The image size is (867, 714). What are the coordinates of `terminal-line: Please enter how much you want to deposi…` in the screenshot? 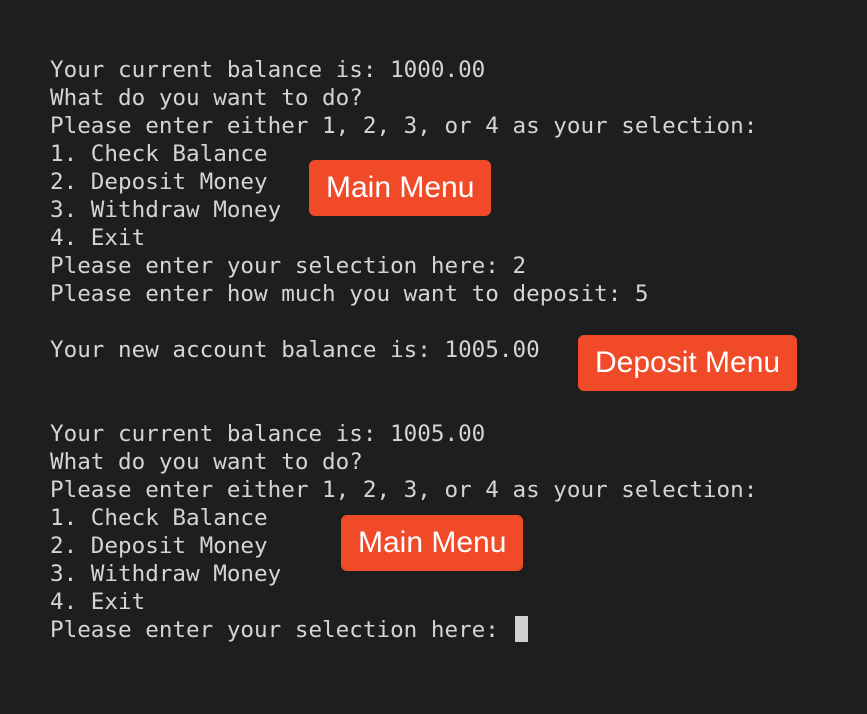 It's located at (349, 294).